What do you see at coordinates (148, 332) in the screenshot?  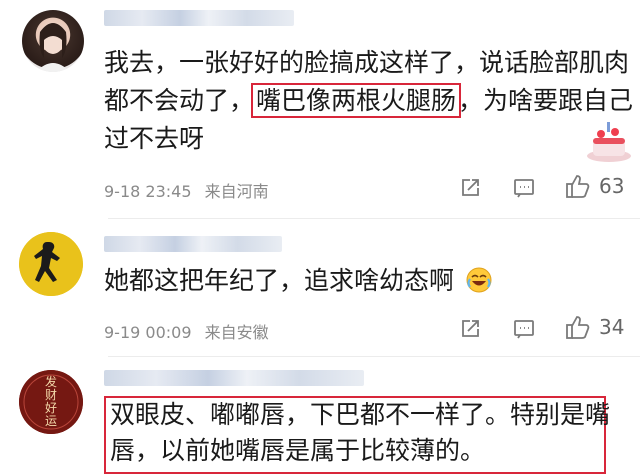 I see `timestamp: 9-19 00:09` at bounding box center [148, 332].